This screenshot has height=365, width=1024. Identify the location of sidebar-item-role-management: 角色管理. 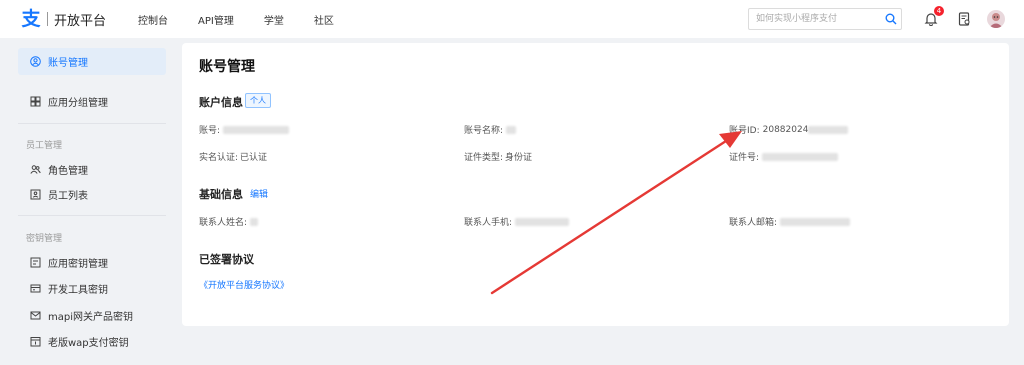
(92, 169).